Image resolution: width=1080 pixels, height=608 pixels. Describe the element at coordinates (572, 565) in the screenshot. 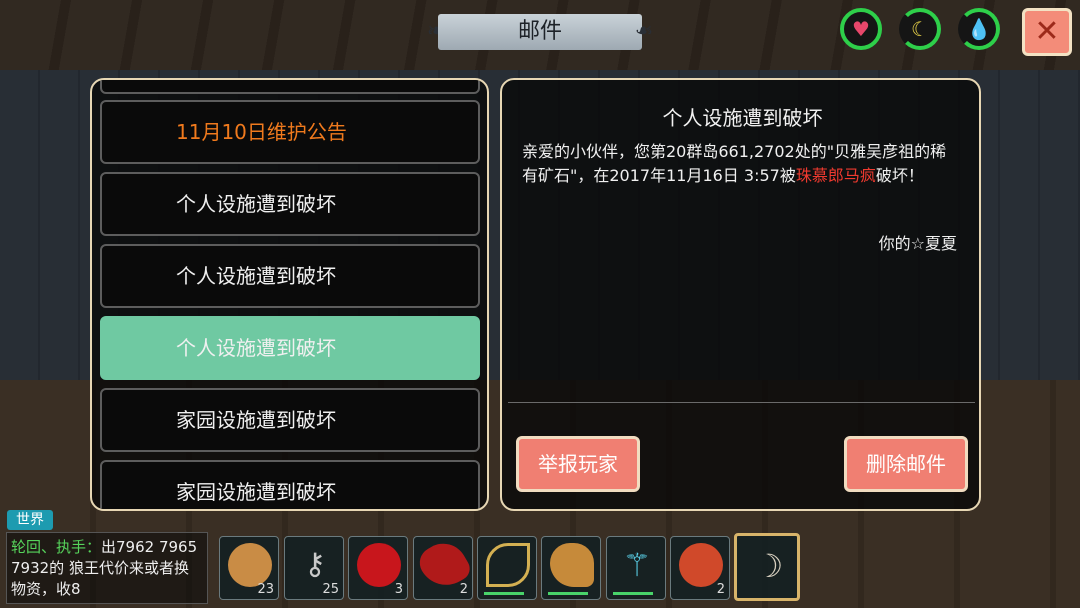

I see `horn-icon` at that location.